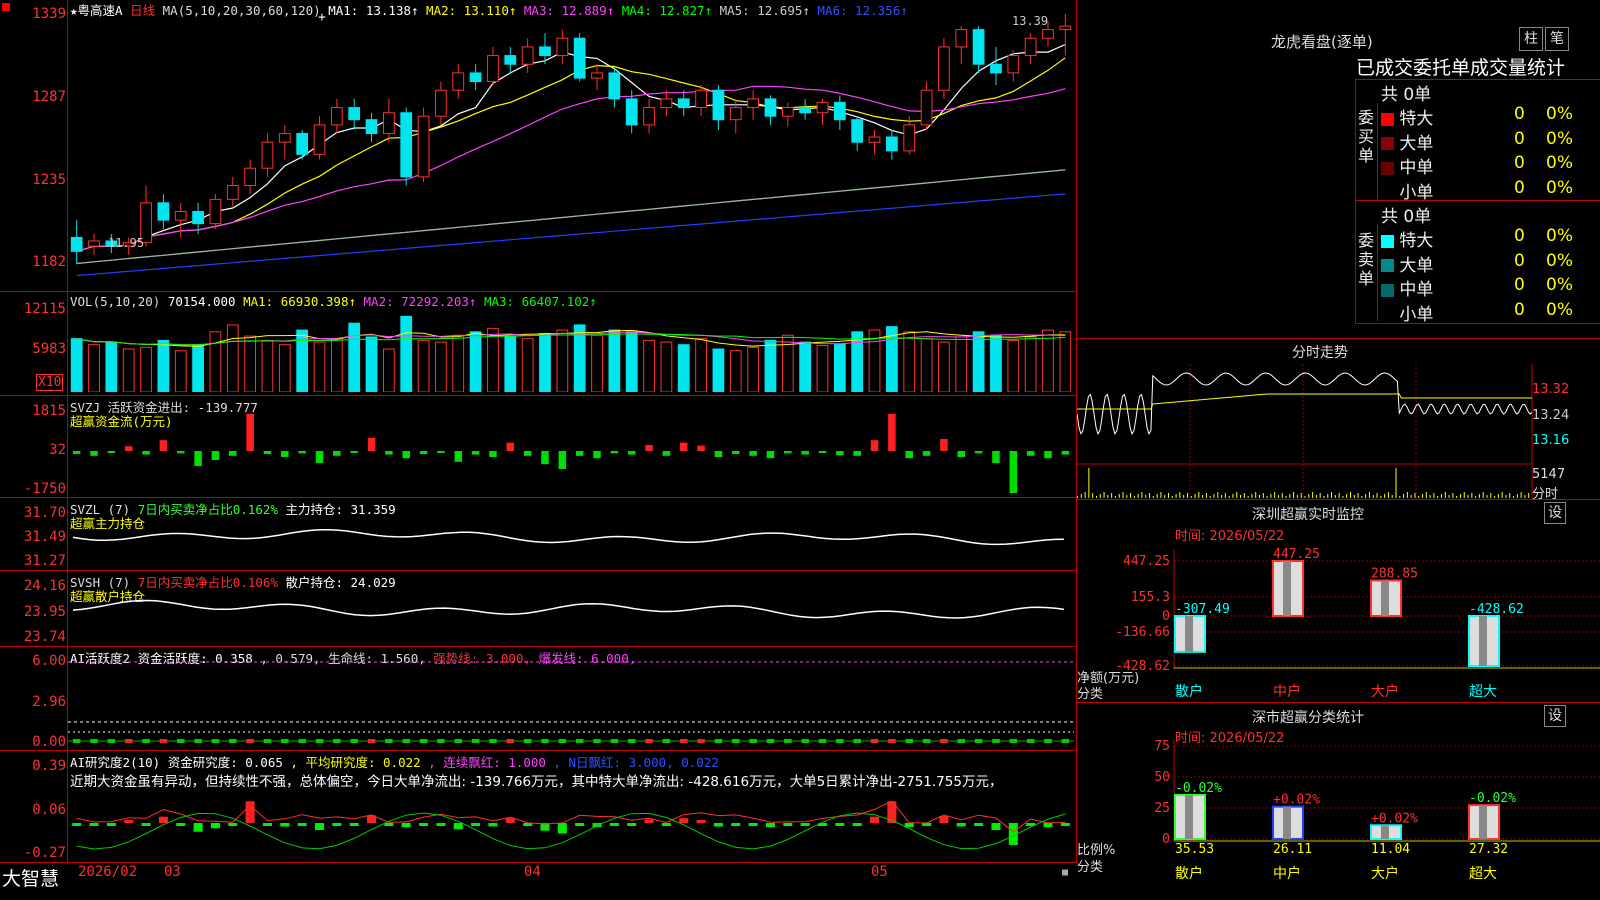  What do you see at coordinates (879, 872) in the screenshot?
I see `time-label: 05` at bounding box center [879, 872].